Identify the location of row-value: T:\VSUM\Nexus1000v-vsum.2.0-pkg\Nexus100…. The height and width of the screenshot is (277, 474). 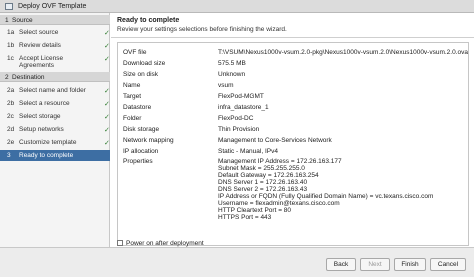
(343, 52).